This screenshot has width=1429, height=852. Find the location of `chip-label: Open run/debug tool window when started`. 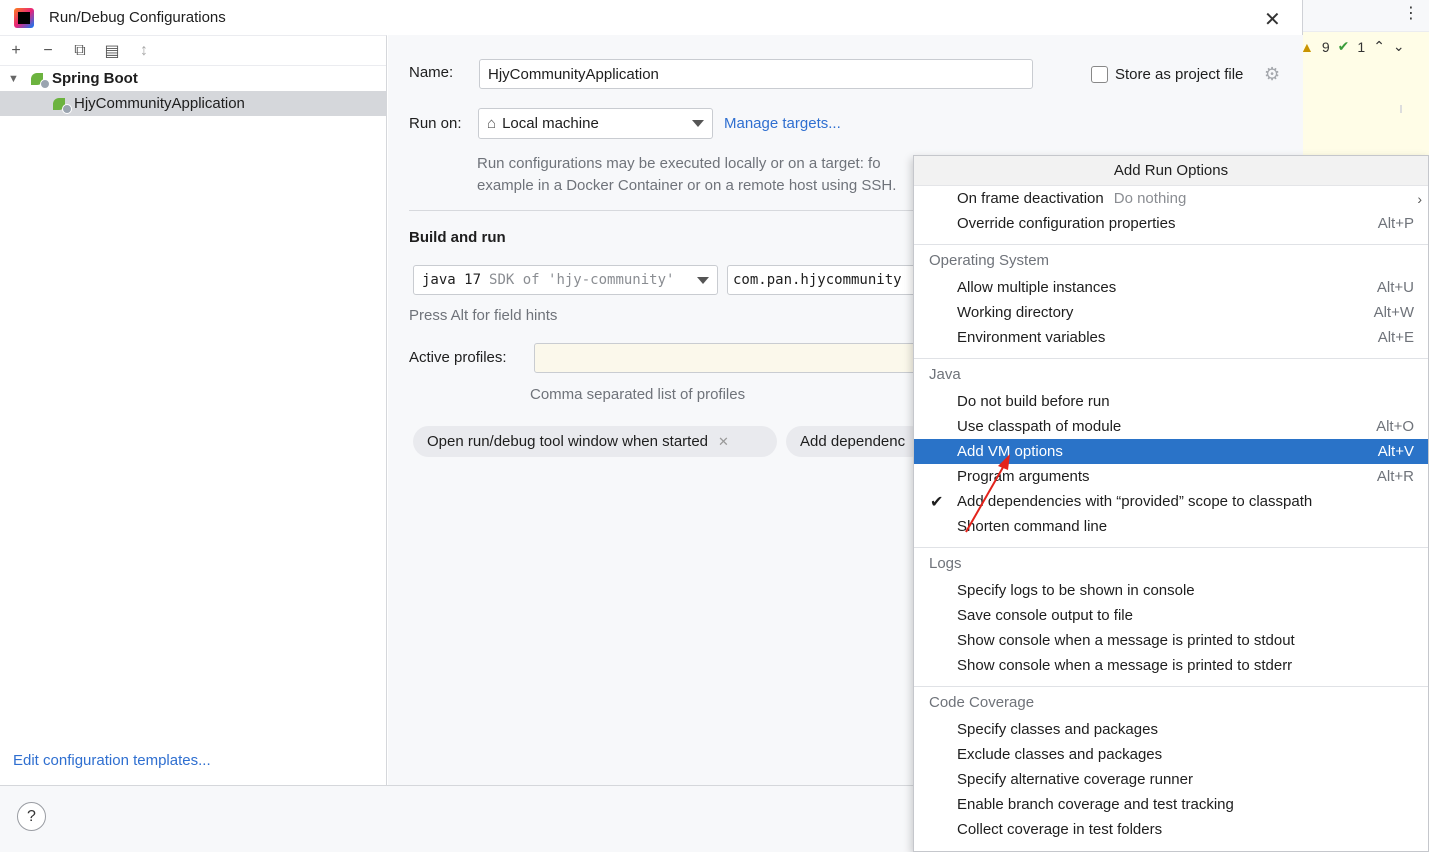

chip-label: Open run/debug tool window when started is located at coordinates (568, 441).